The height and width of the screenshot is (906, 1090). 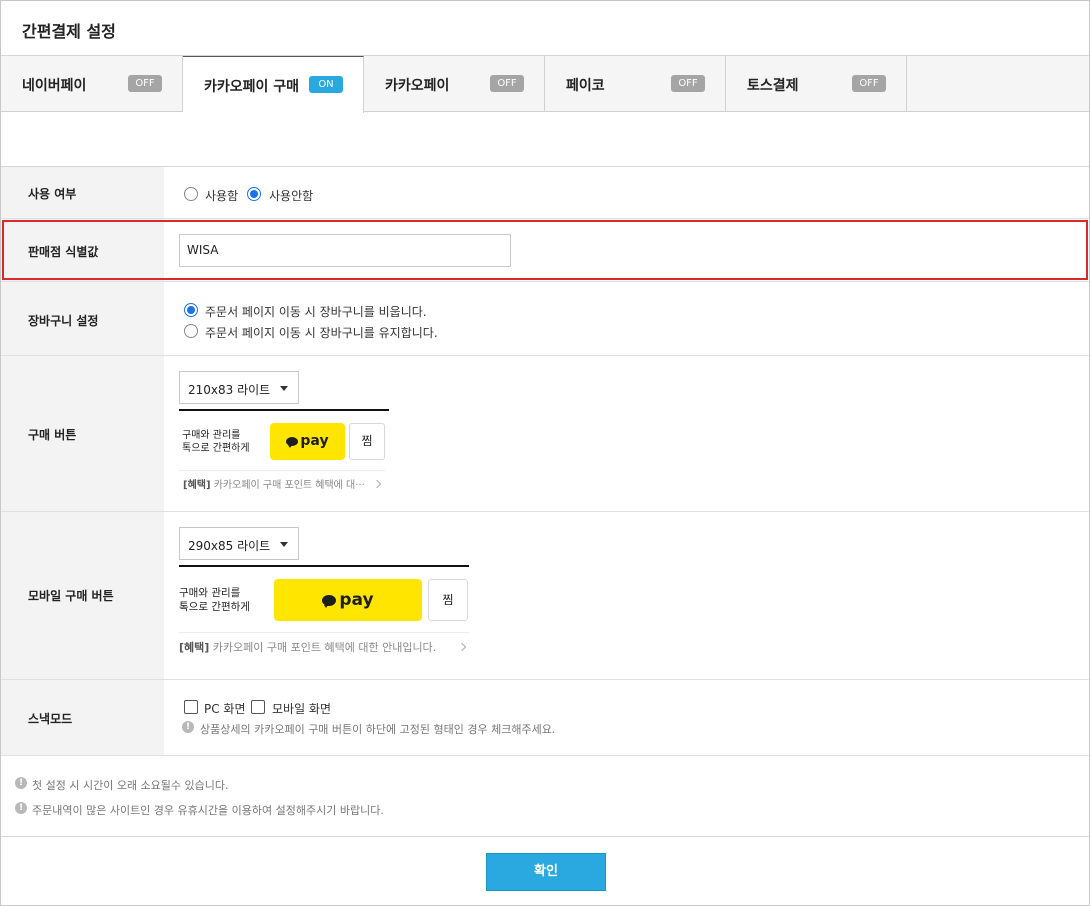 What do you see at coordinates (229, 546) in the screenshot?
I see `select-value: 290x85 라이트` at bounding box center [229, 546].